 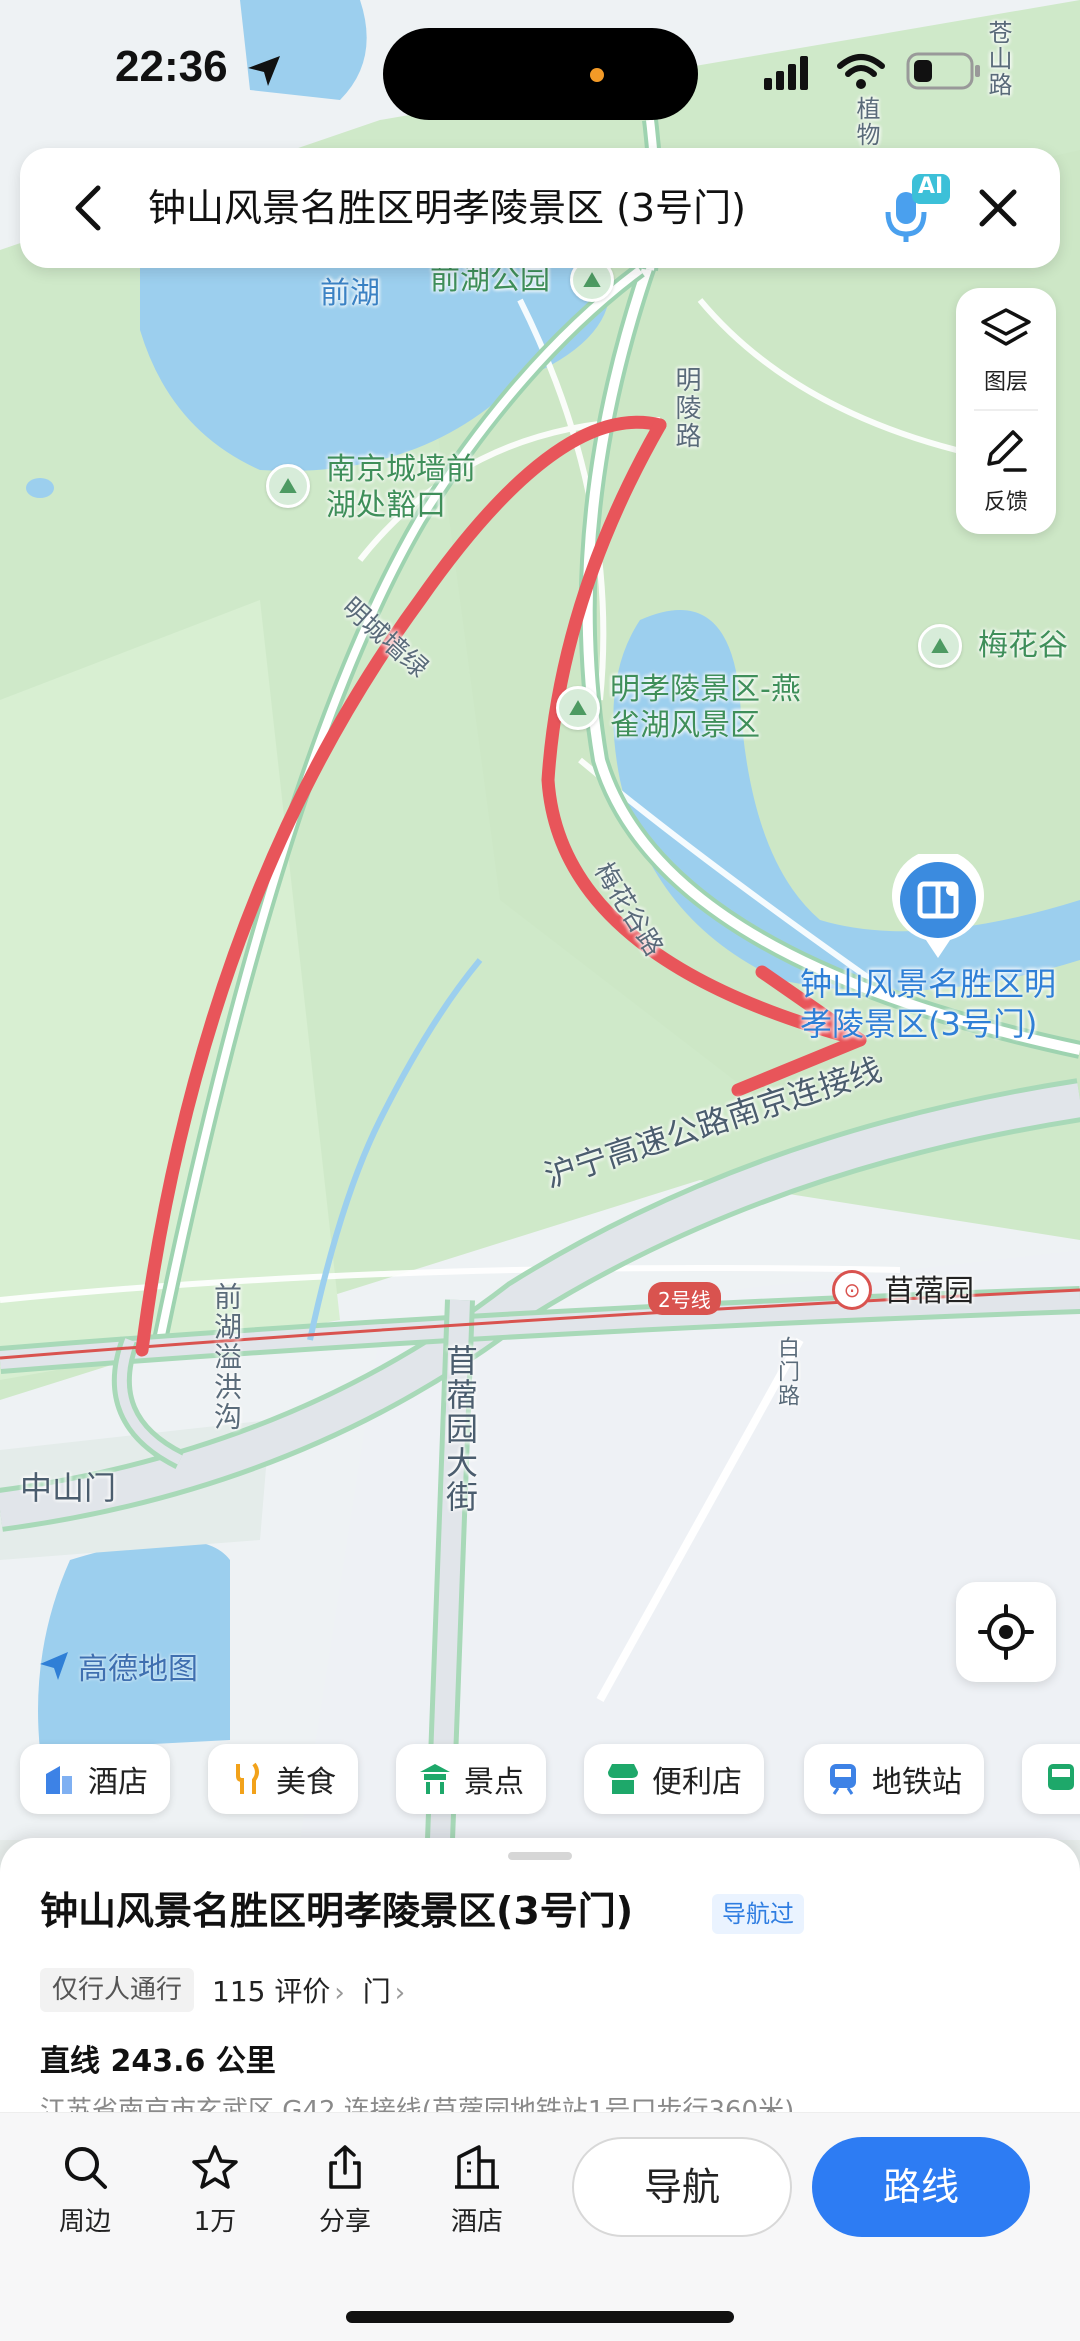 What do you see at coordinates (758, 1914) in the screenshot?
I see `navigated-badge: 导航过` at bounding box center [758, 1914].